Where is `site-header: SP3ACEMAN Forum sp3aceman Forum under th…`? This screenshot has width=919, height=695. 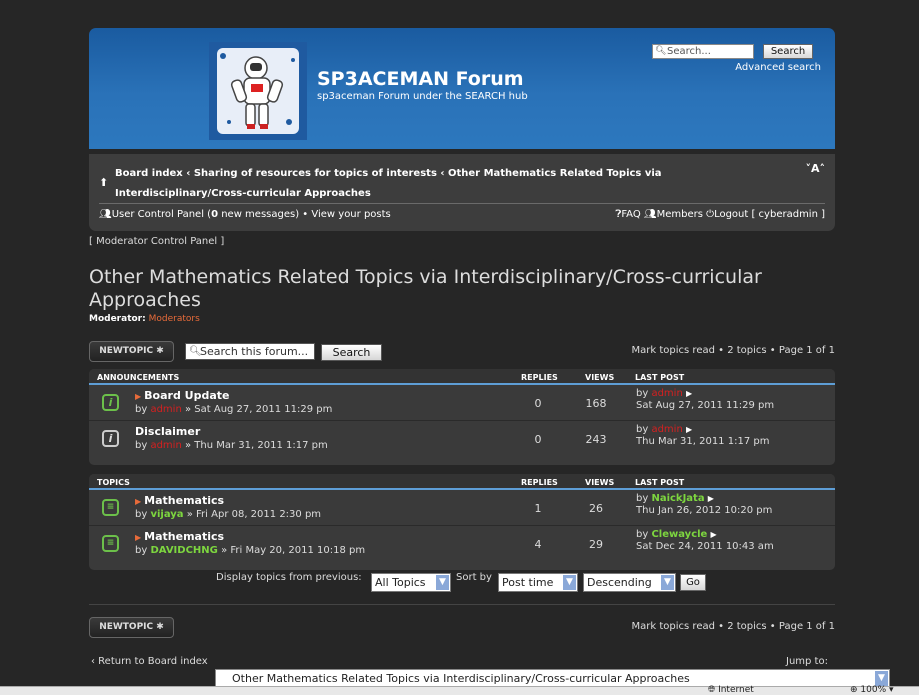 site-header: SP3ACEMAN Forum sp3aceman Forum under th… is located at coordinates (462, 88).